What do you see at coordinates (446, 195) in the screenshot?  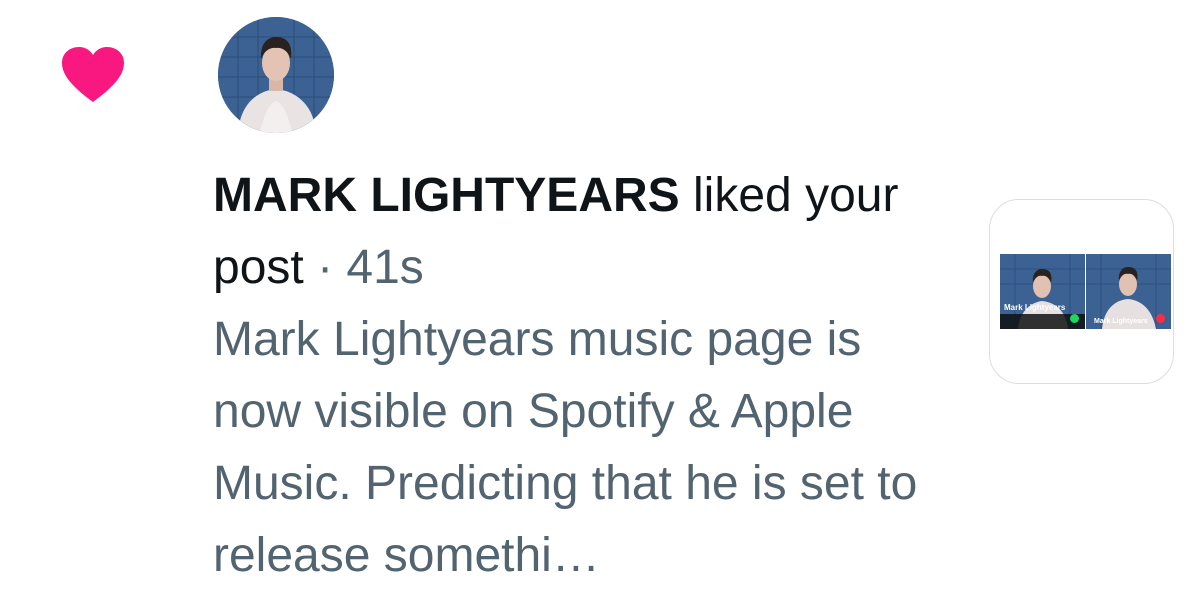 I see `username-link: MARK LIGHTYEARS` at bounding box center [446, 195].